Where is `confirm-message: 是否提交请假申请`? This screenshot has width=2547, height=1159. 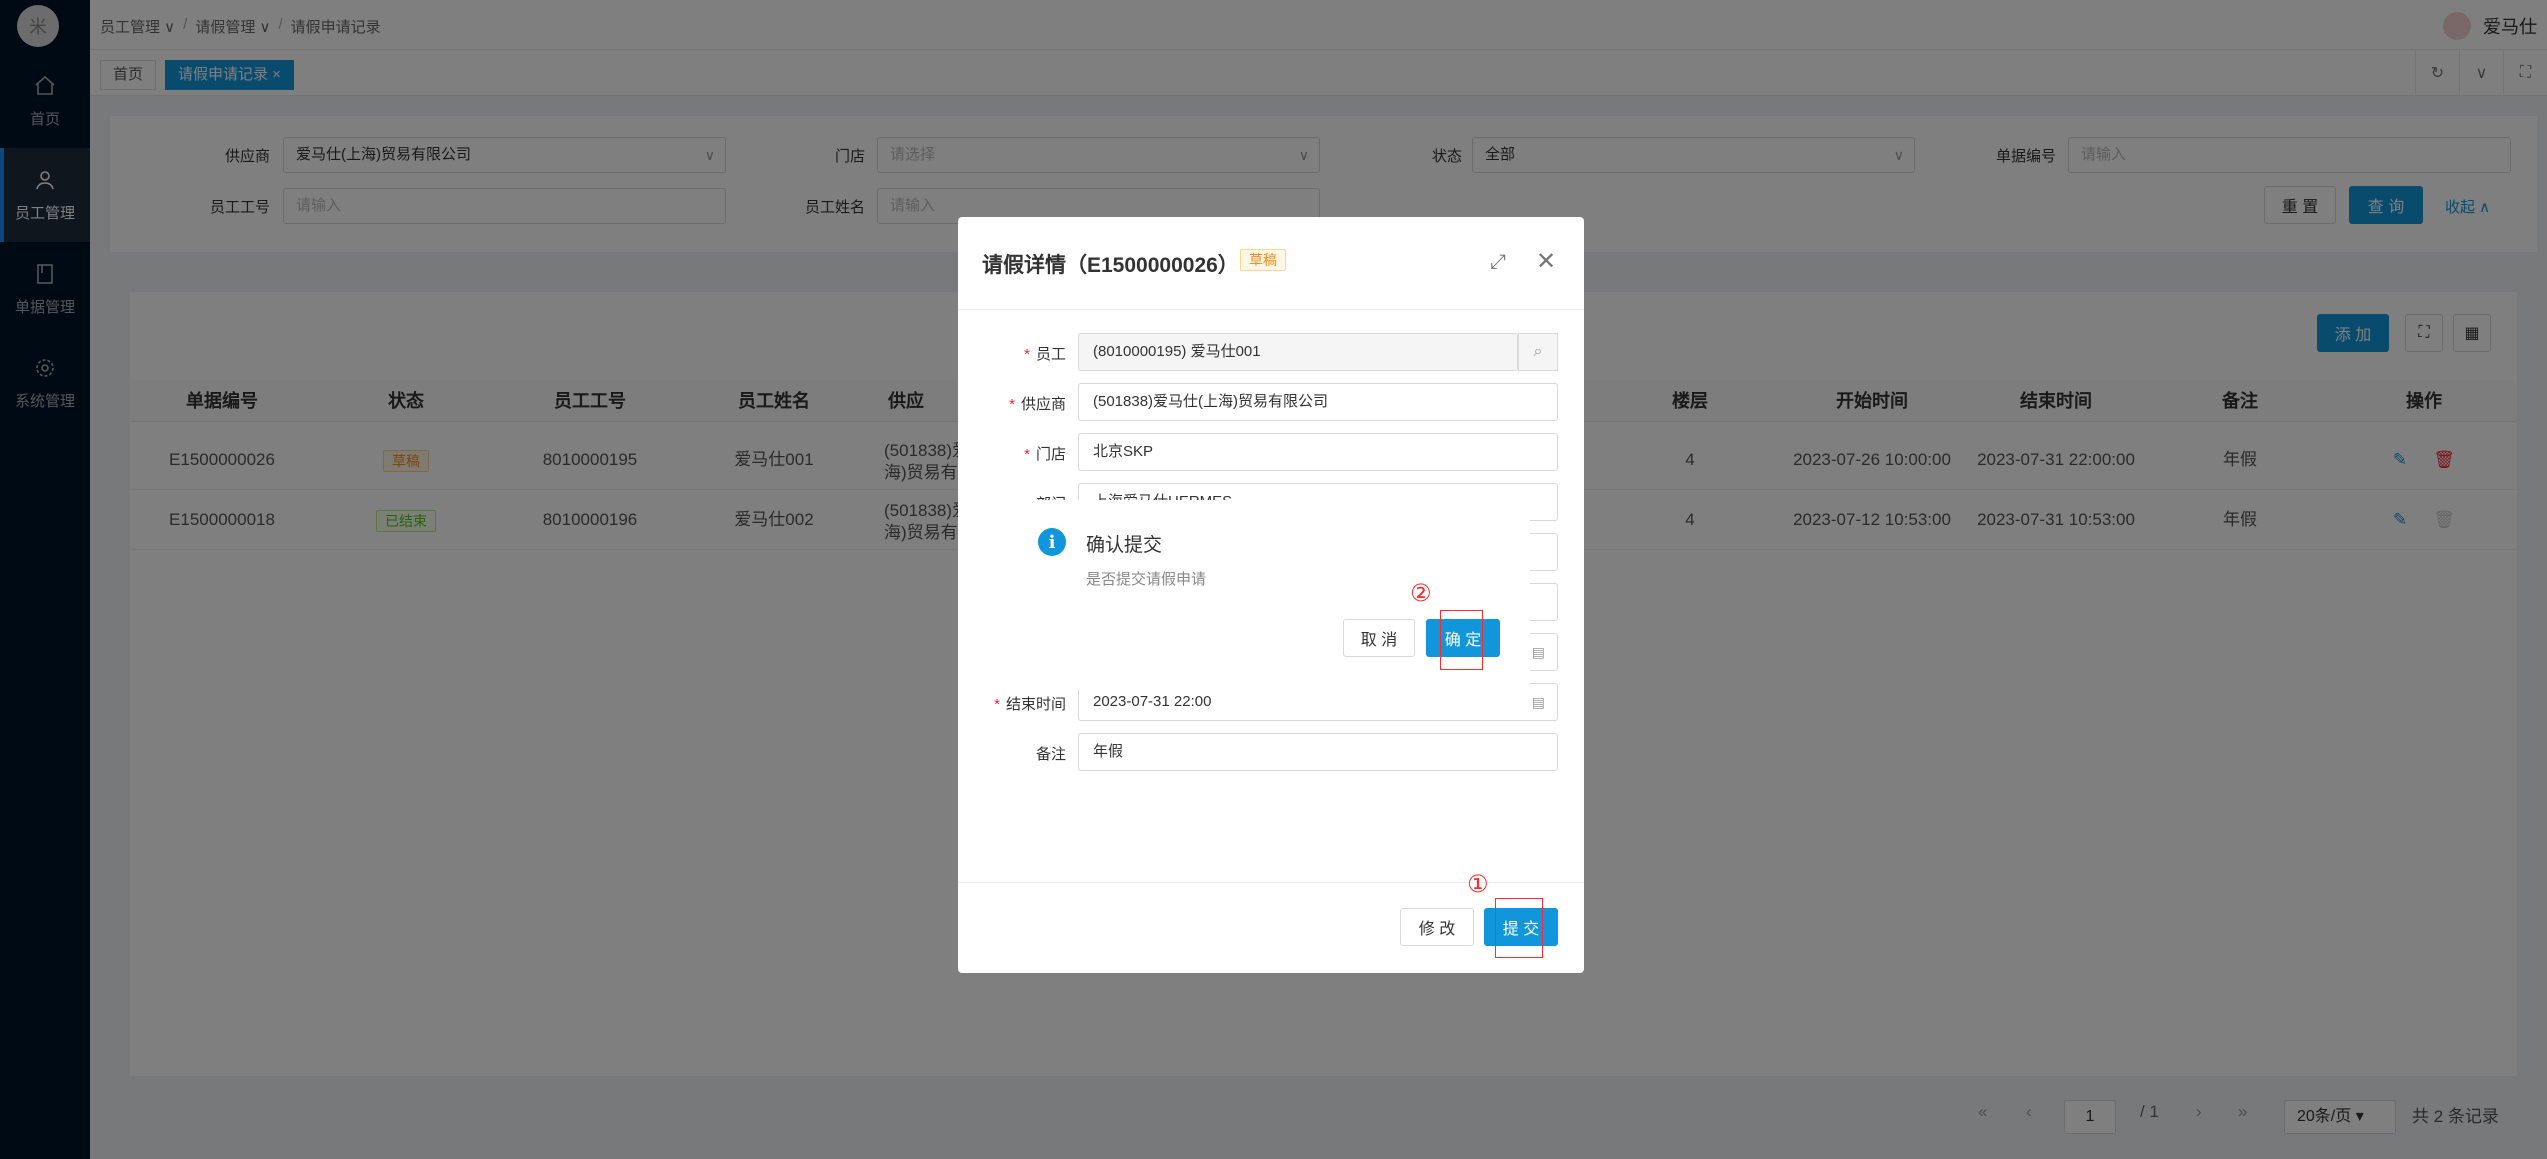 confirm-message: 是否提交请假申请 is located at coordinates (1146, 579).